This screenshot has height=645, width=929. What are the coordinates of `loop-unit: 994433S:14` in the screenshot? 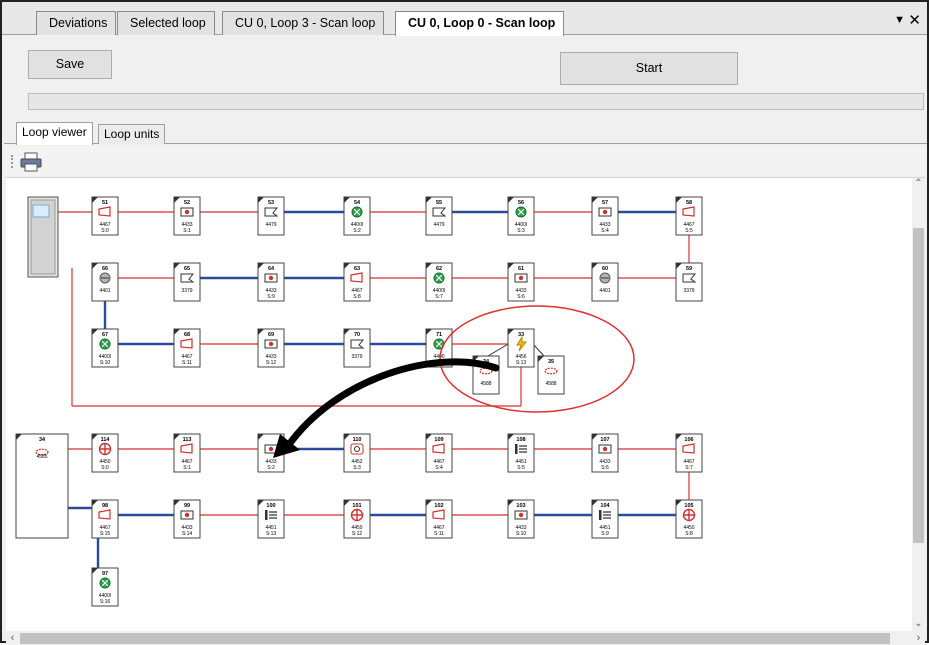 It's located at (187, 519).